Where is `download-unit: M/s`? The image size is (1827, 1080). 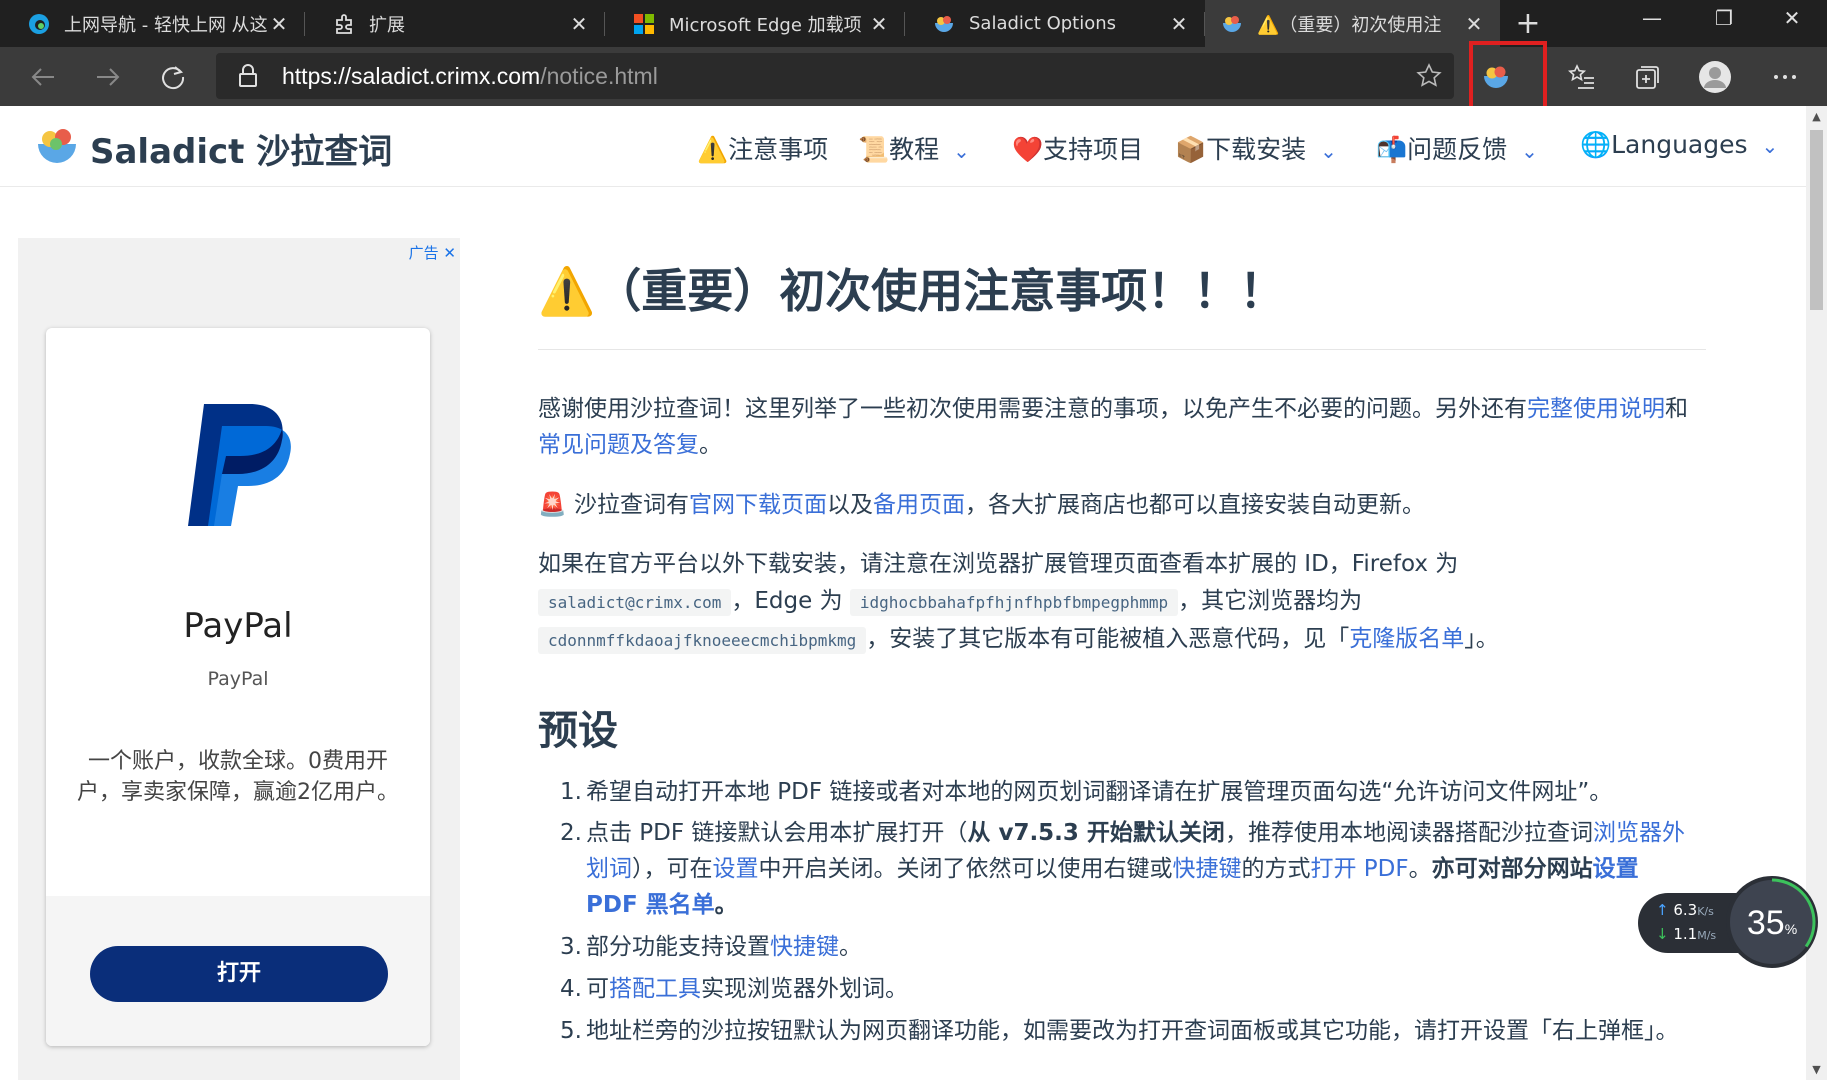 download-unit: M/s is located at coordinates (1707, 935).